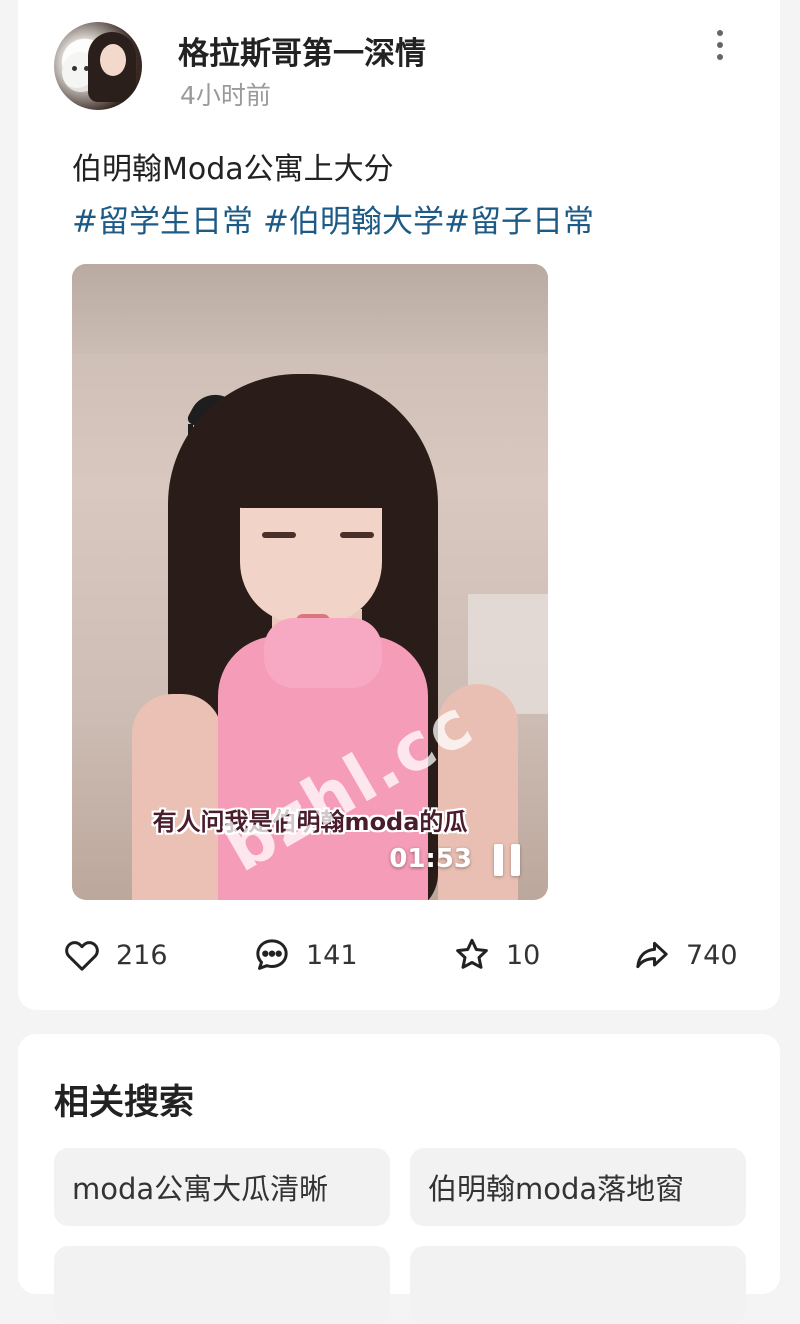 This screenshot has width=800, height=1324. I want to click on favorite-button: 10, so click(496, 955).